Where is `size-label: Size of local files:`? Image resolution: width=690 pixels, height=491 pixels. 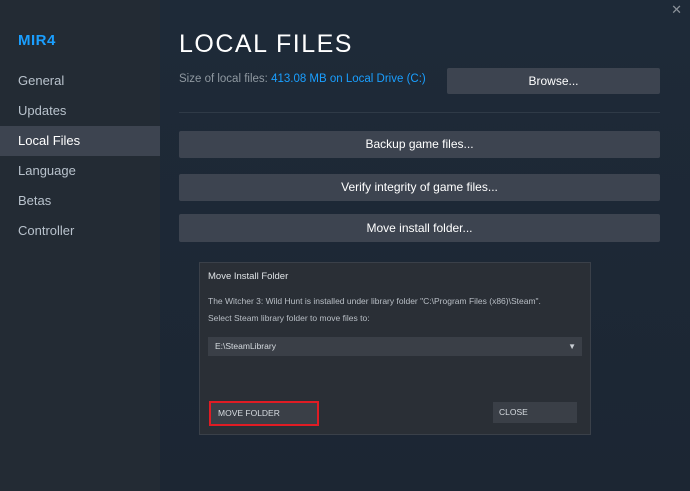 size-label: Size of local files: is located at coordinates (223, 79).